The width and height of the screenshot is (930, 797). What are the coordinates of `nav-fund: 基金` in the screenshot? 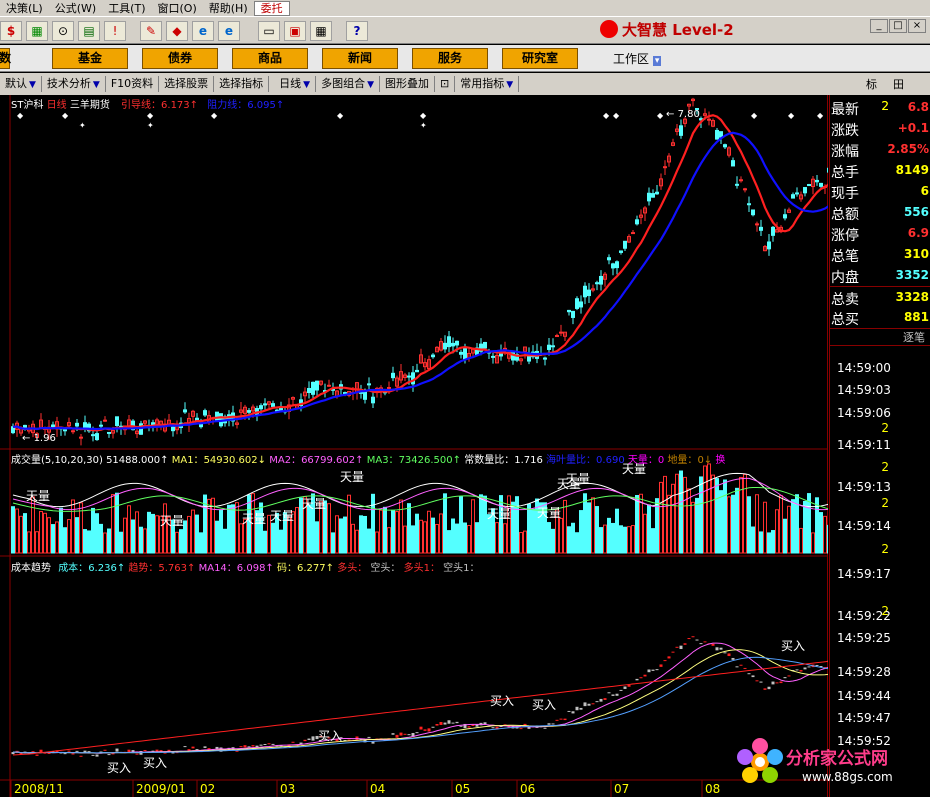 It's located at (90, 58).